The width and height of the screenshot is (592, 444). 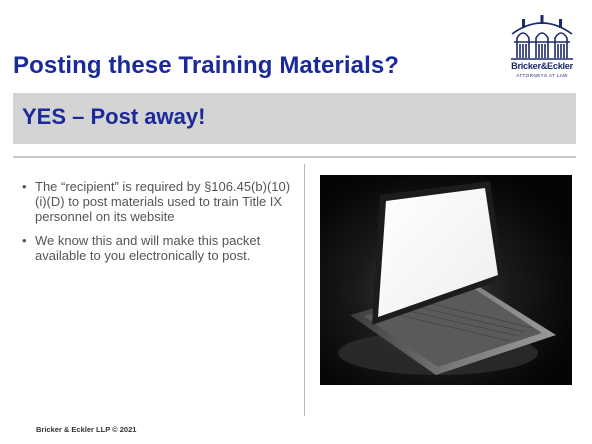 What do you see at coordinates (304, 290) in the screenshot?
I see `vertical-divider` at bounding box center [304, 290].